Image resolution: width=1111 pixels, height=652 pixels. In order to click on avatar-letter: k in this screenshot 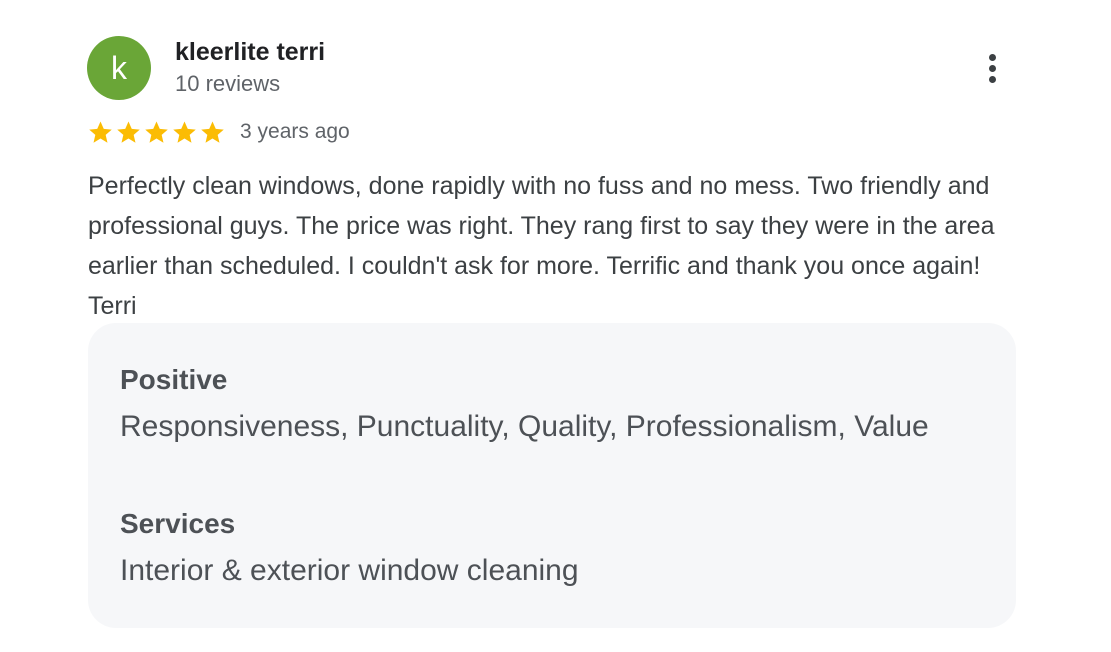, I will do `click(119, 68)`.